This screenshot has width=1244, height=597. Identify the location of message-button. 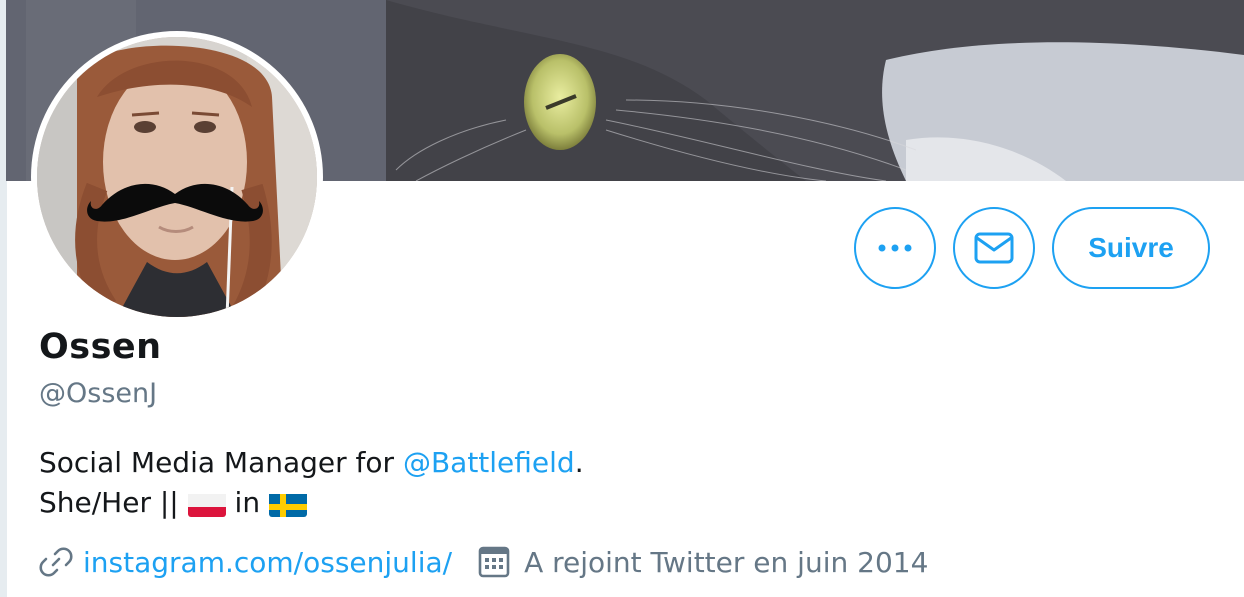
(994, 248).